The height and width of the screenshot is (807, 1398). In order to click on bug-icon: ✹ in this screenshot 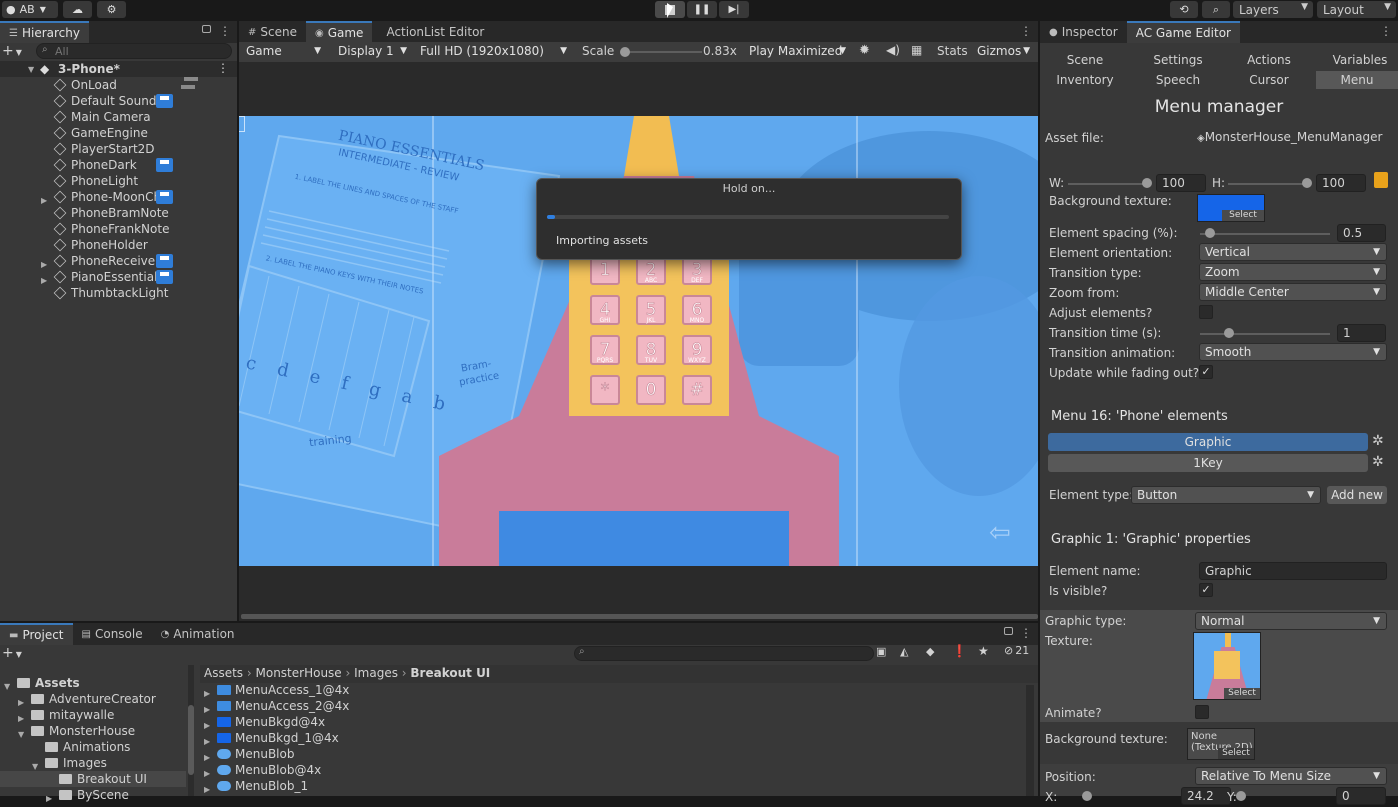, I will do `click(864, 50)`.